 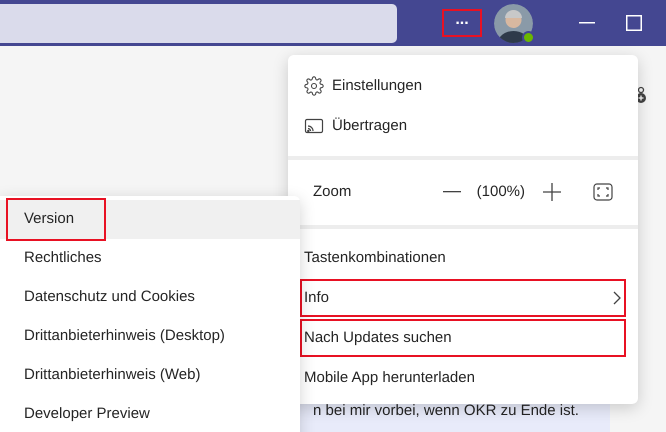 I want to click on submenu-item: Drittanbieterhinweis (Desktop), so click(x=131, y=336).